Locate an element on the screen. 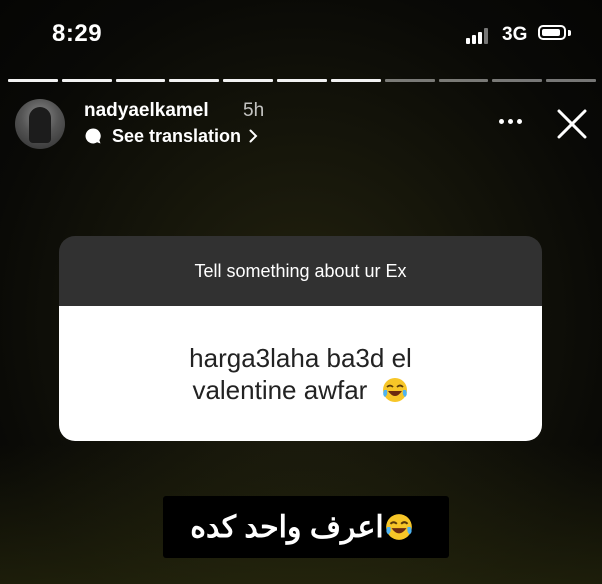 This screenshot has height=584, width=602. battery-tip is located at coordinates (569, 33).